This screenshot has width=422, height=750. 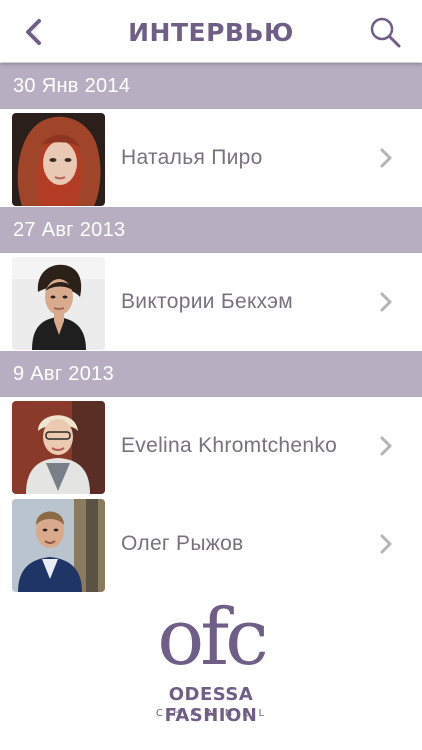 I want to click on section-date-header: 9 Авг 2013, so click(x=211, y=374).